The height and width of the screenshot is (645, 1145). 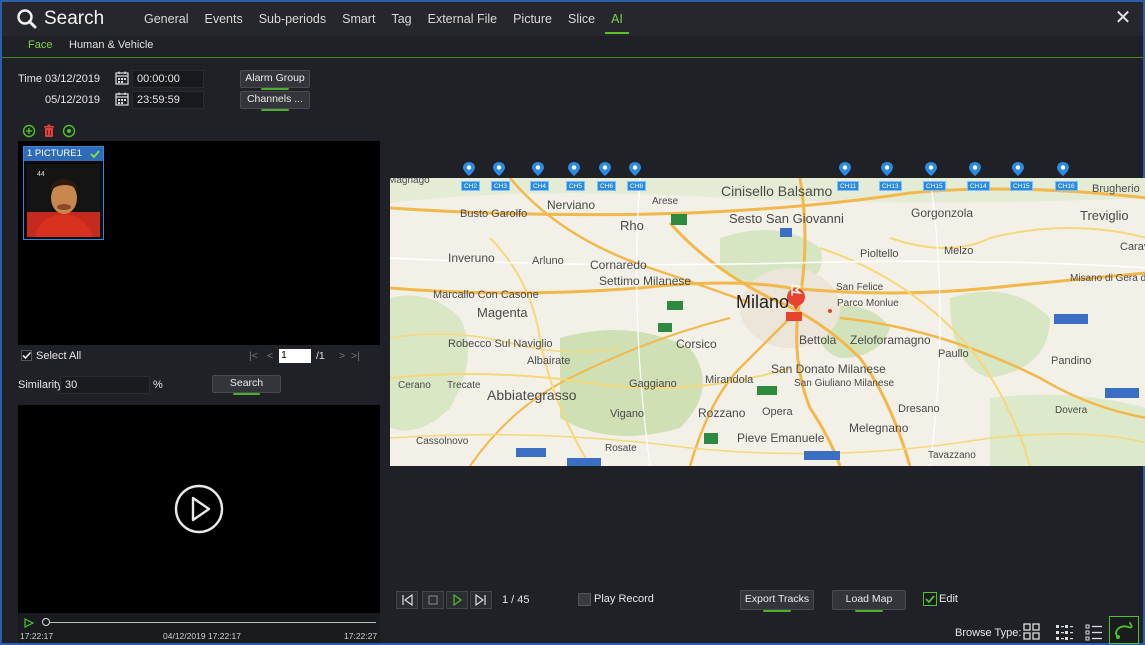 I want to click on stop-button, so click(x=433, y=600).